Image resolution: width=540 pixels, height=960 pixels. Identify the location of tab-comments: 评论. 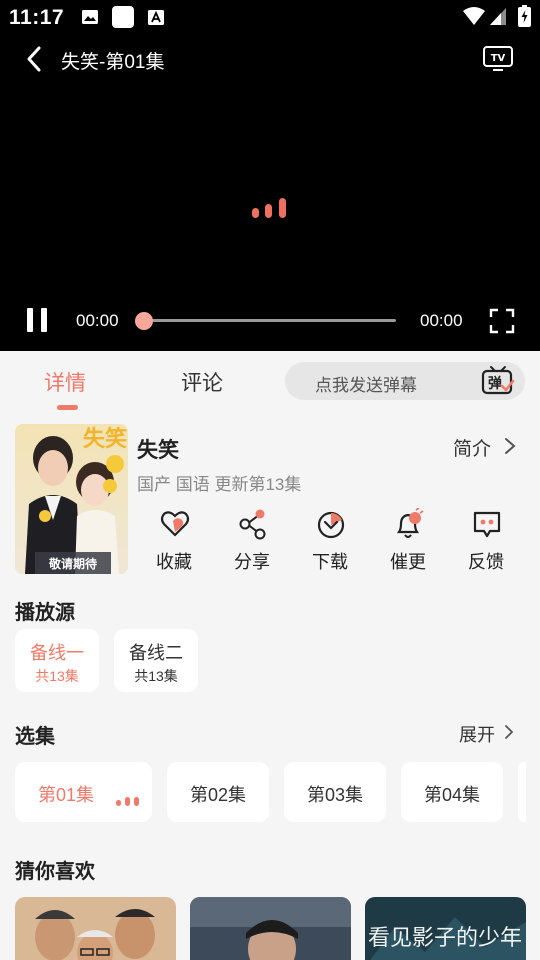
(202, 382).